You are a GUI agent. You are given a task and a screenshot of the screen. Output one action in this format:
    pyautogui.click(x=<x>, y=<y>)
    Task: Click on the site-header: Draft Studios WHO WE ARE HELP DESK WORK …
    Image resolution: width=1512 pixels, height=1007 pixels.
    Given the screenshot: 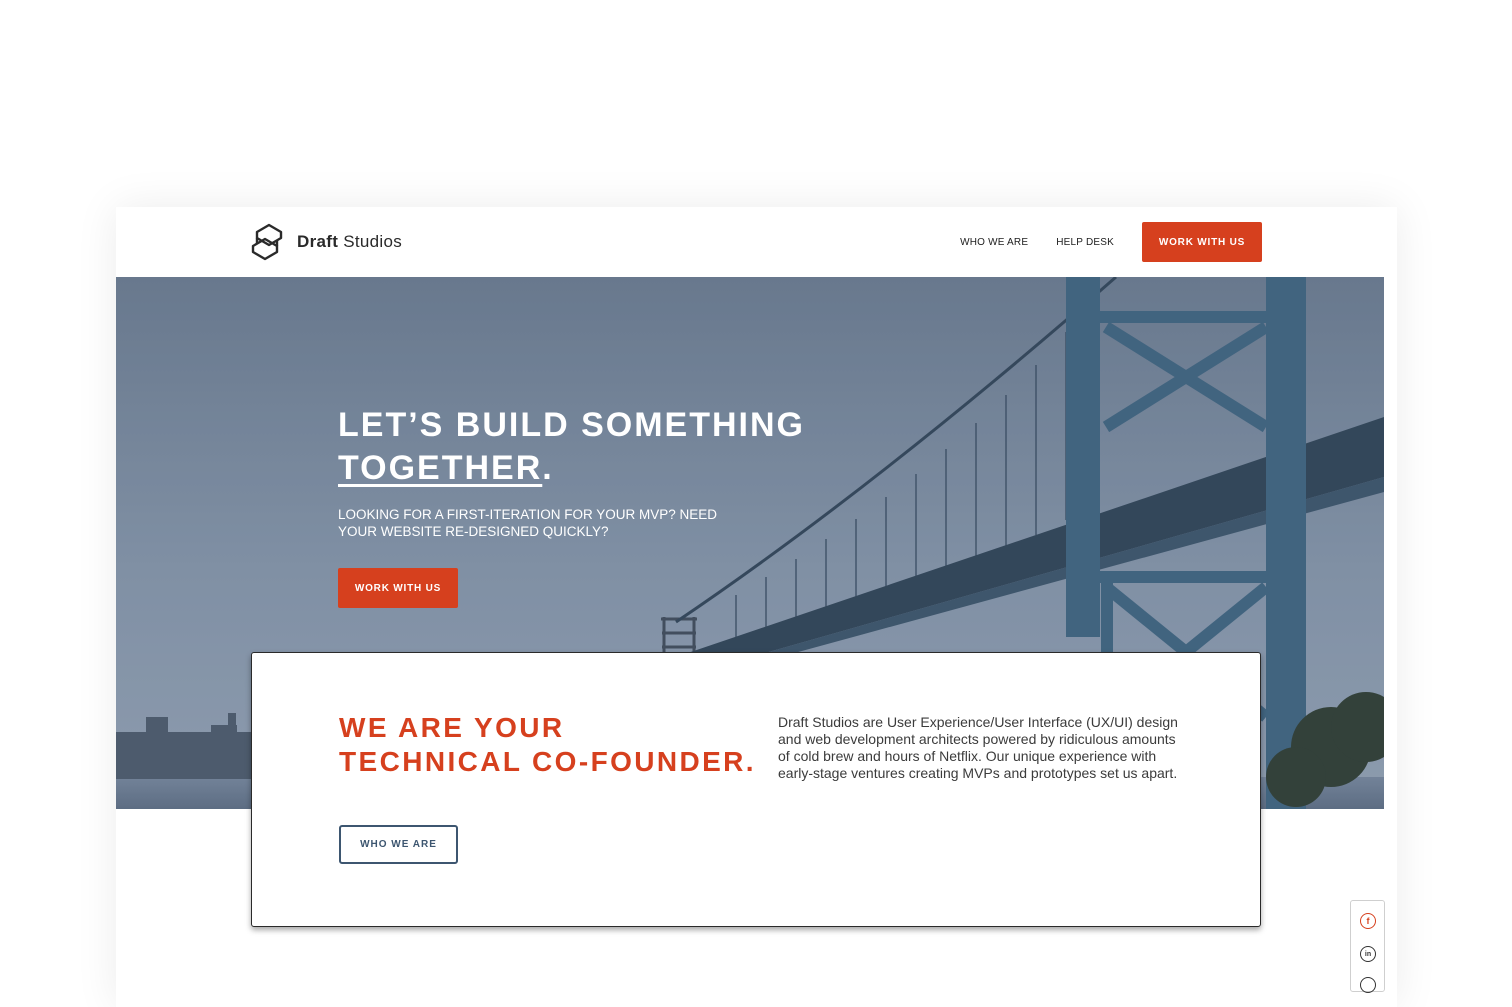 What is the action you would take?
    pyautogui.click(x=756, y=242)
    